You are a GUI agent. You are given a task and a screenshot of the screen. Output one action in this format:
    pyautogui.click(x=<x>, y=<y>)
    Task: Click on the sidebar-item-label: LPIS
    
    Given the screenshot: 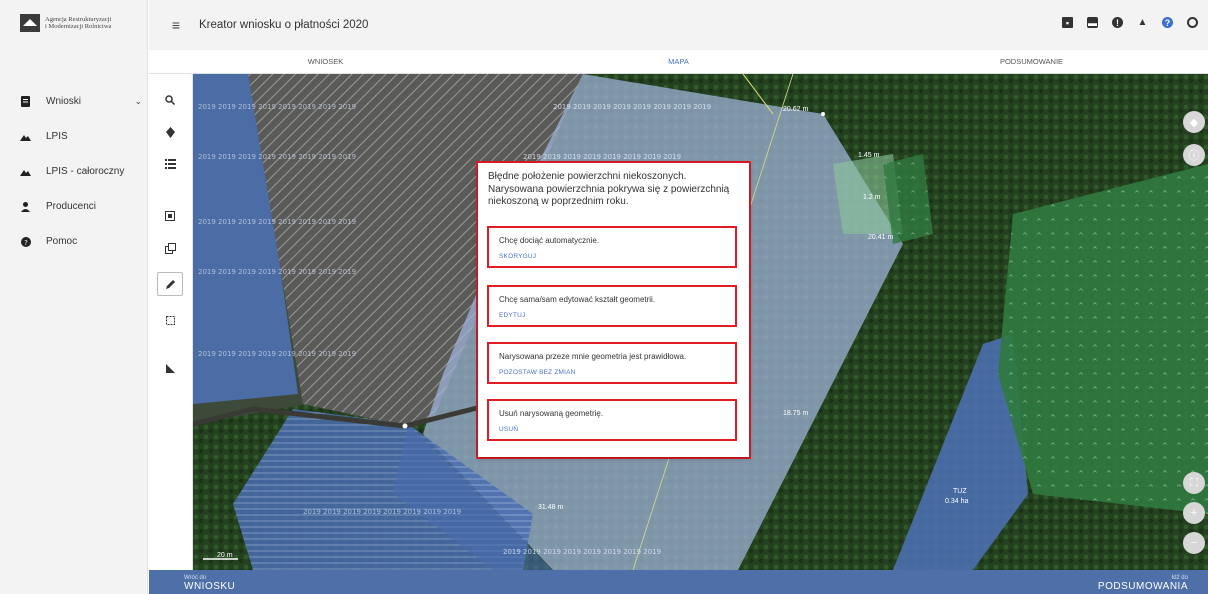 What is the action you would take?
    pyautogui.click(x=57, y=136)
    